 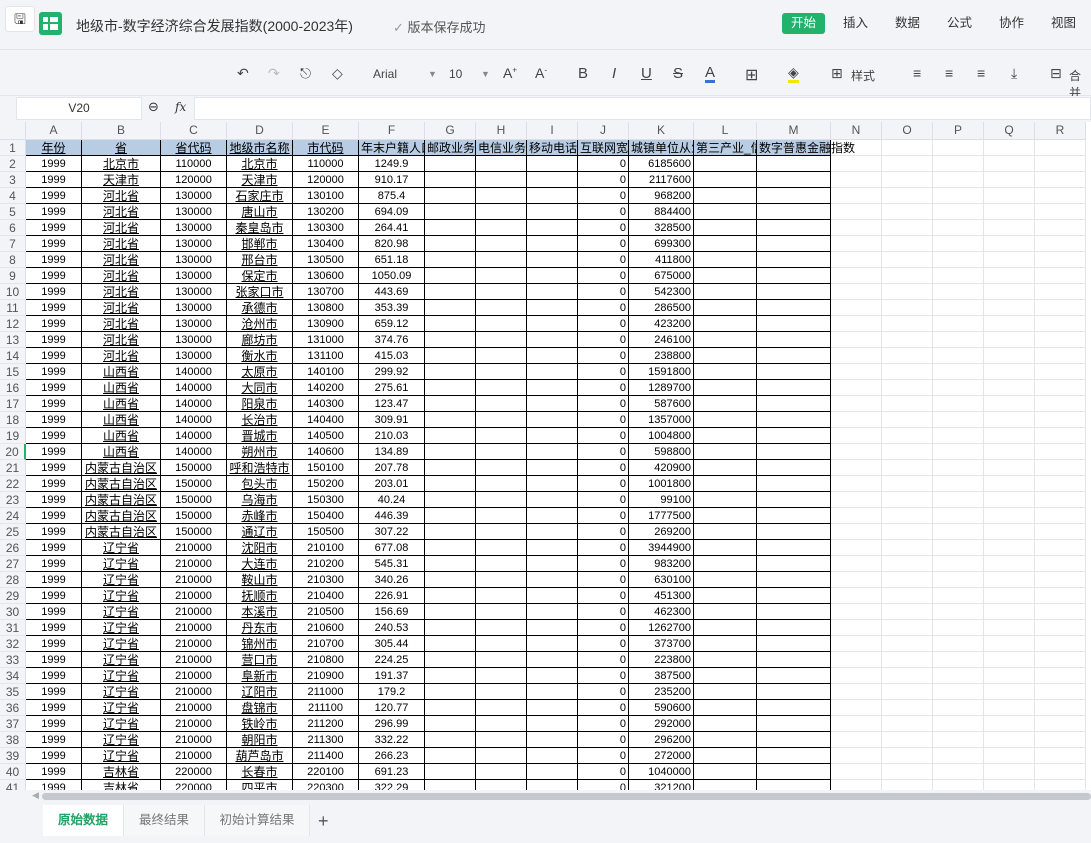 I want to click on cell-header: 年份, so click(x=54, y=148).